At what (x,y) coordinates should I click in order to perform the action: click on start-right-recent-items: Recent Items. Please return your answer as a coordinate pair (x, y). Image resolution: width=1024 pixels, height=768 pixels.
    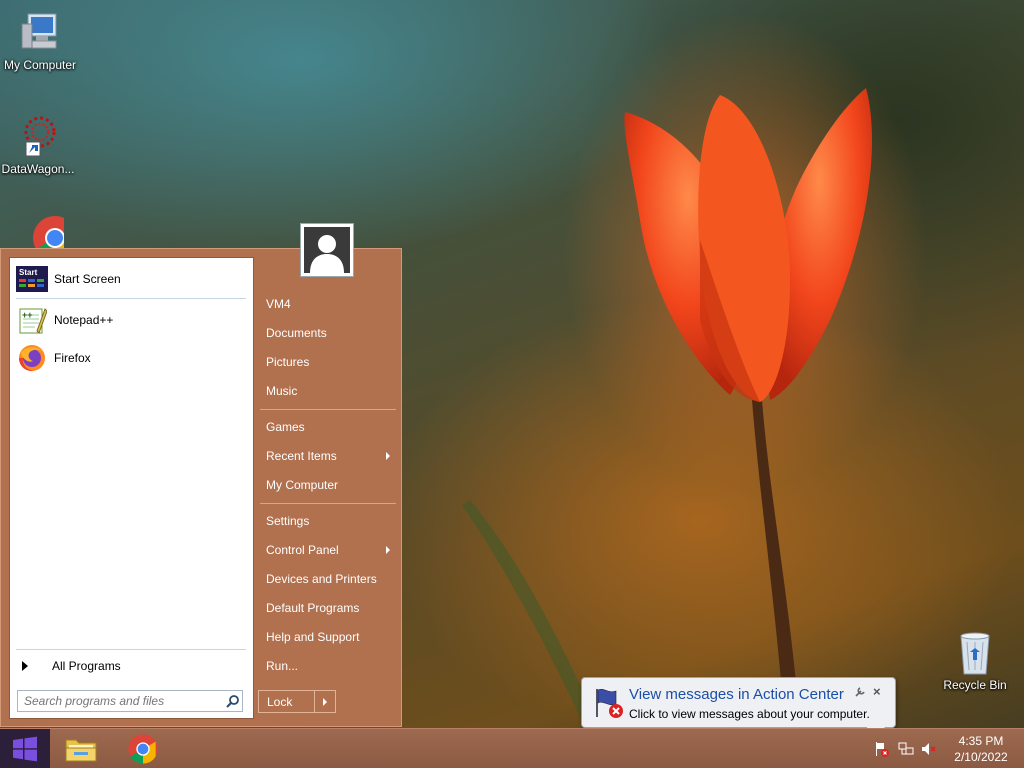
    Looking at the image, I should click on (327, 456).